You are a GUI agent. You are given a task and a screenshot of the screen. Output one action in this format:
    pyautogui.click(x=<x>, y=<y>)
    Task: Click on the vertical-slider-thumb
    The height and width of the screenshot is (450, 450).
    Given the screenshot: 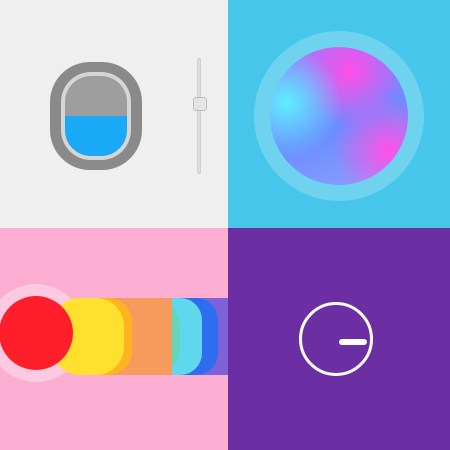 What is the action you would take?
    pyautogui.click(x=200, y=103)
    